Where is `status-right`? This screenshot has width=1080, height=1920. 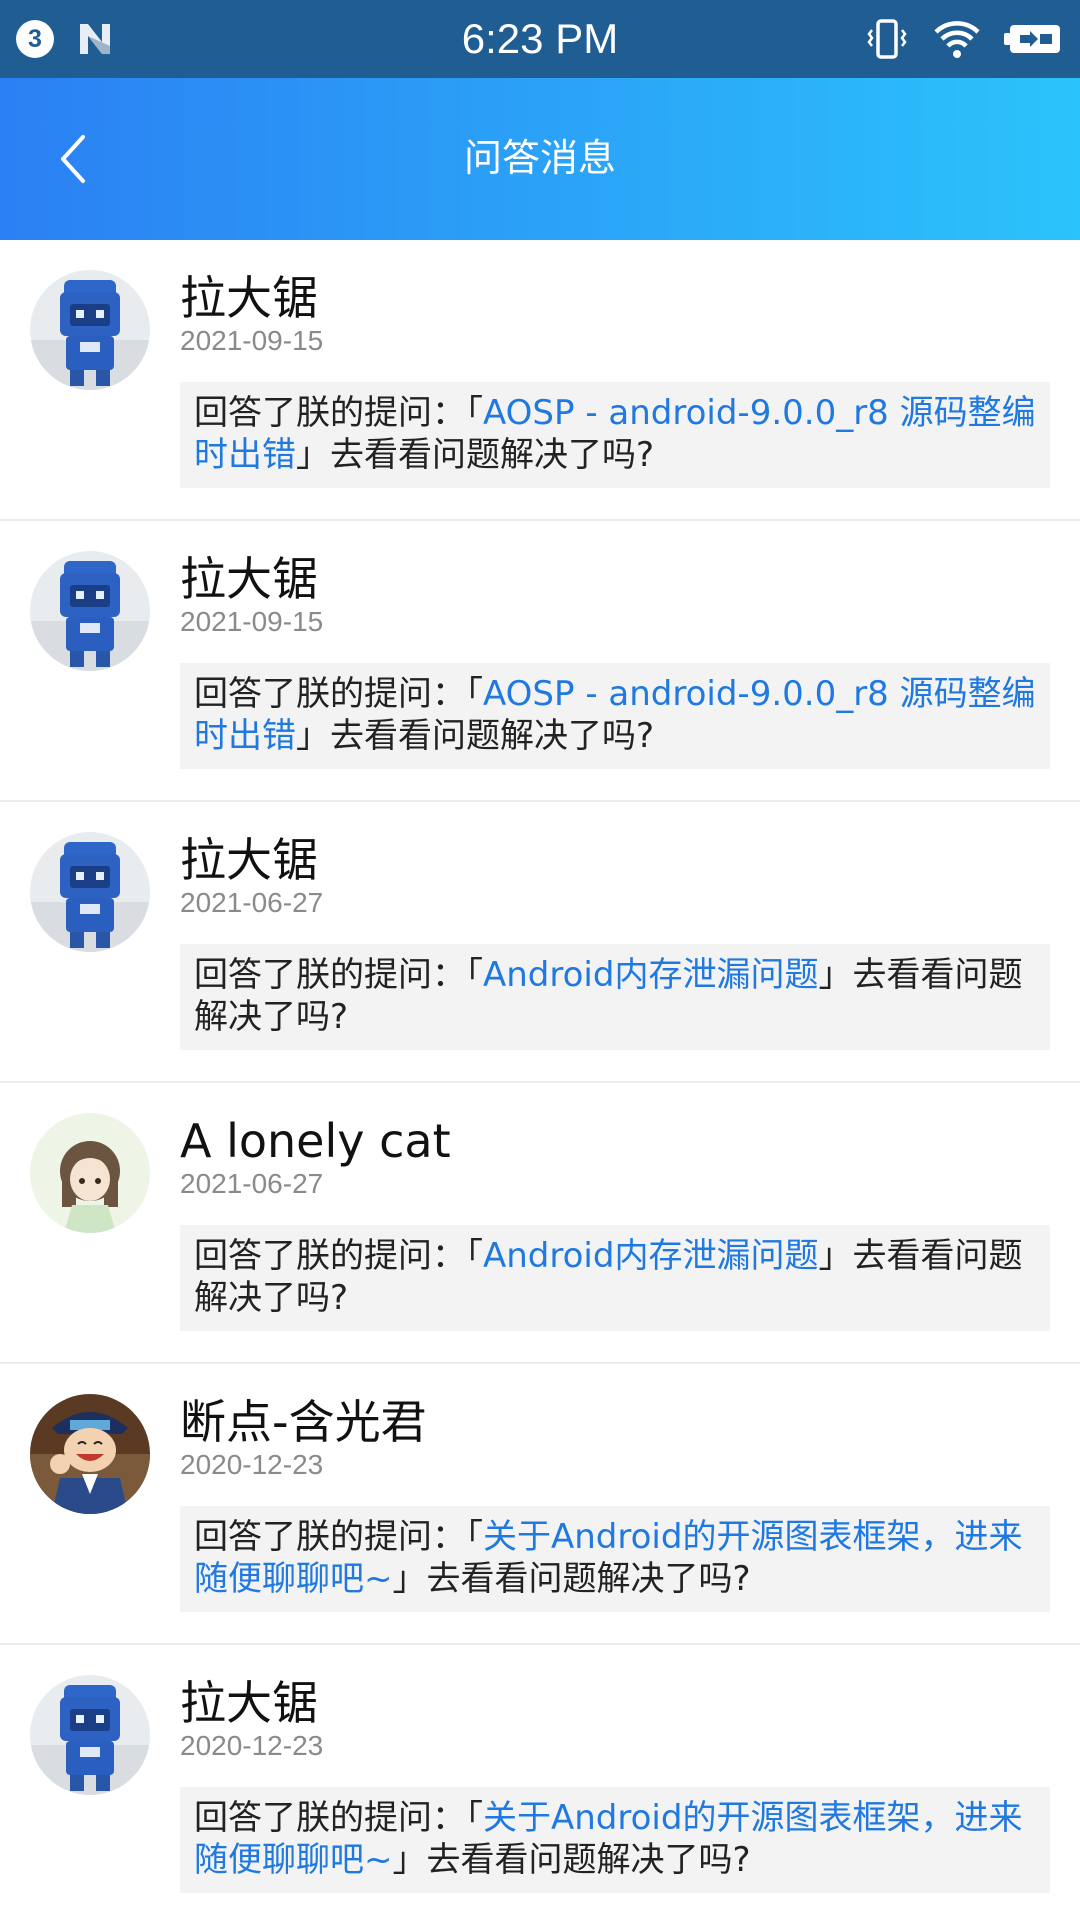
status-right is located at coordinates (963, 39).